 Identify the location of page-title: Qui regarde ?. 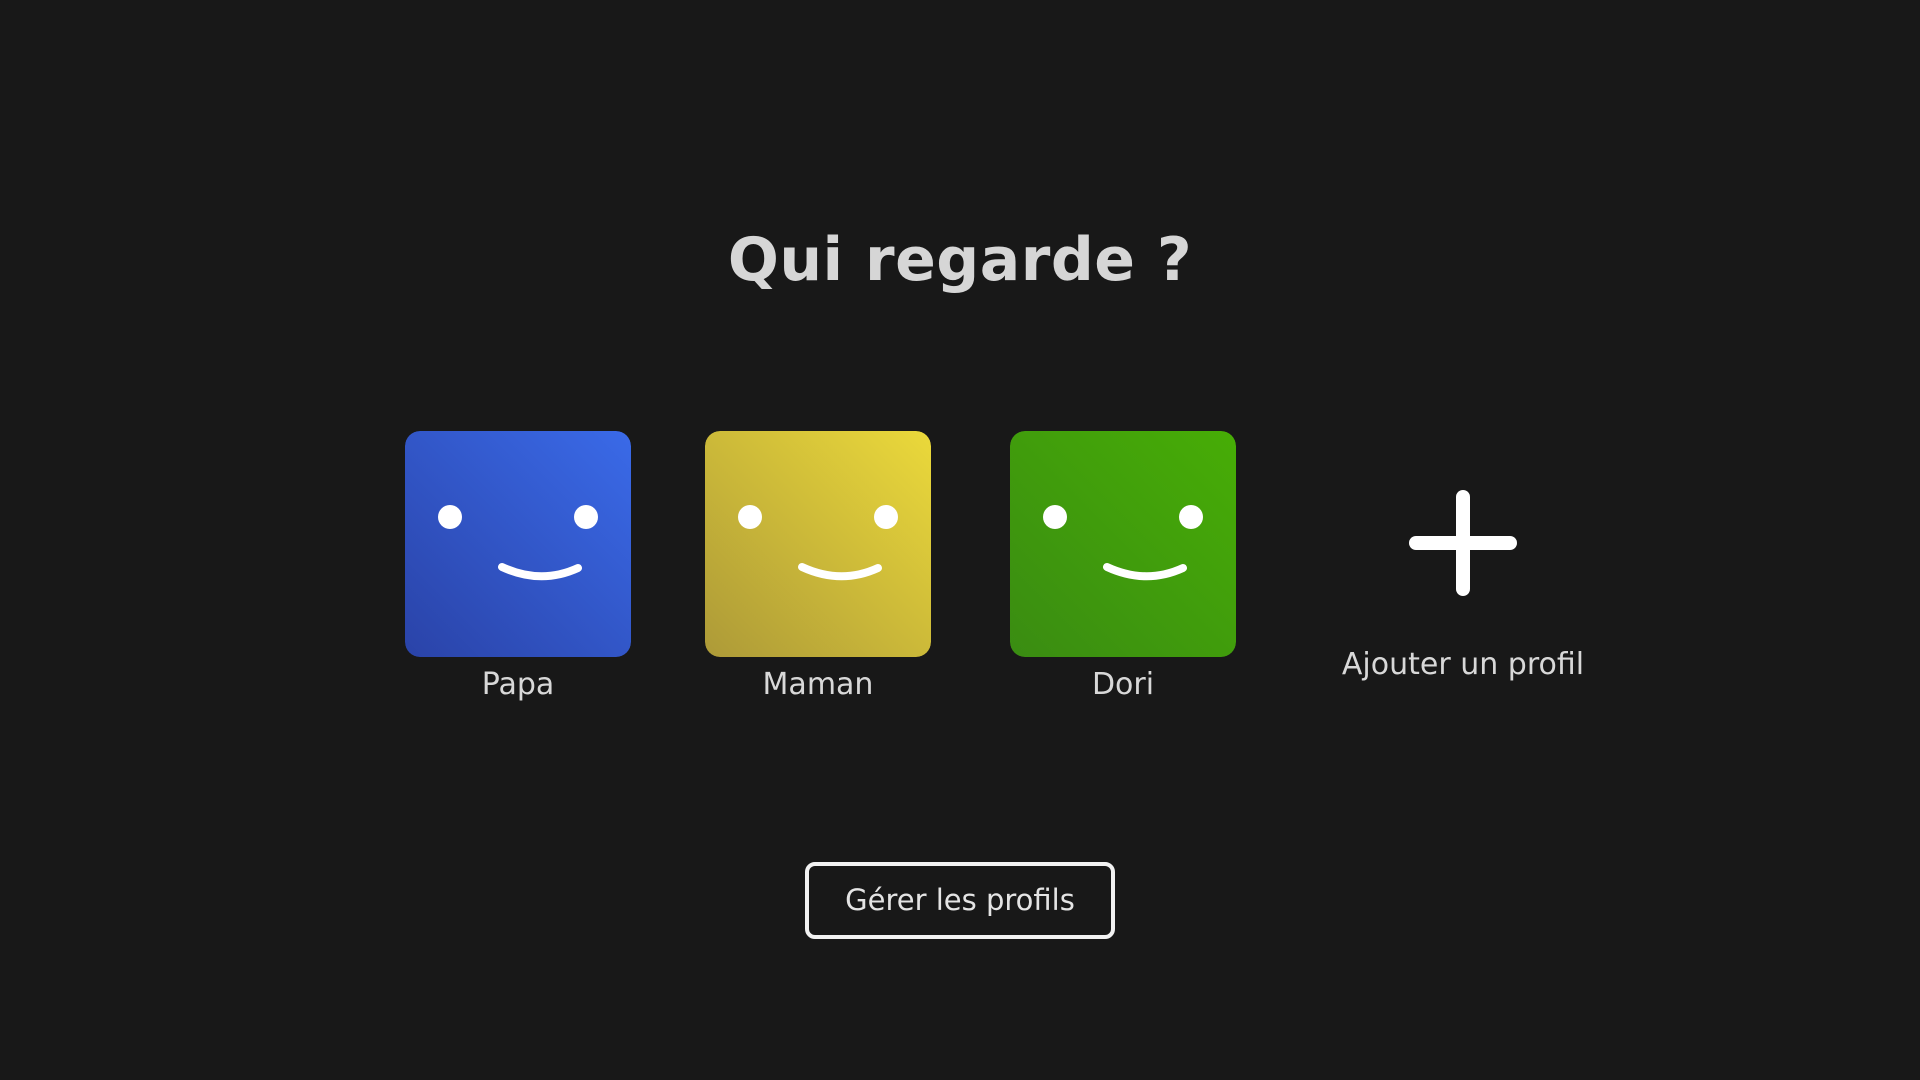
(960, 260).